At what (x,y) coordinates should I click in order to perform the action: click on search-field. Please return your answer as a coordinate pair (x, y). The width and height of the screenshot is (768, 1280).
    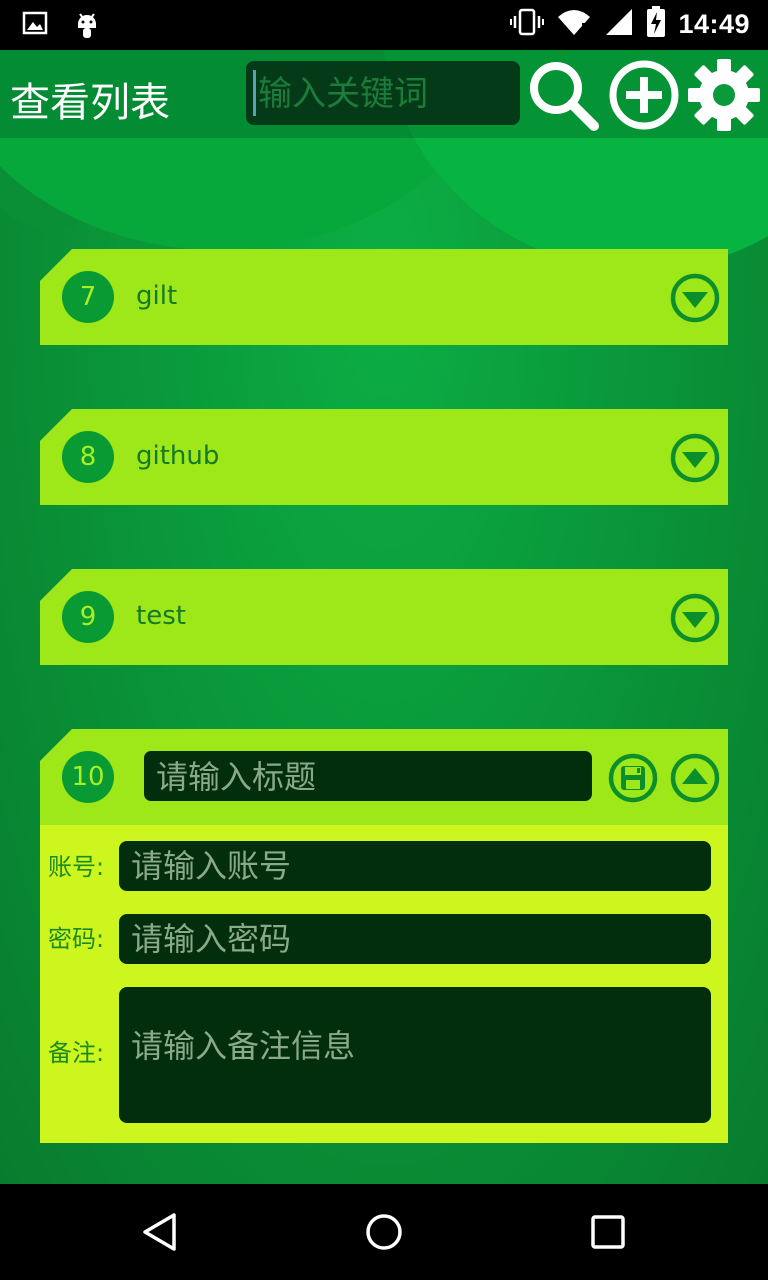
    Looking at the image, I should click on (383, 94).